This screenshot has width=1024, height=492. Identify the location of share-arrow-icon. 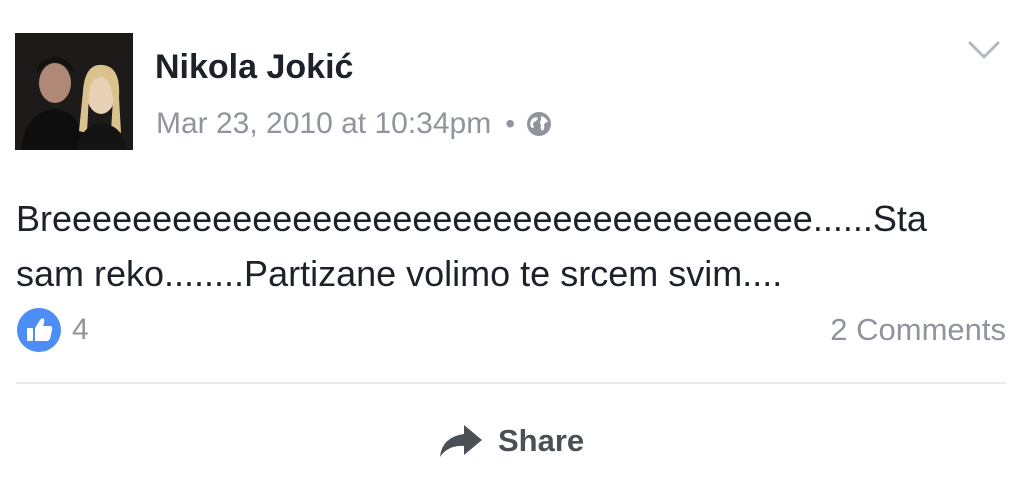
(461, 441).